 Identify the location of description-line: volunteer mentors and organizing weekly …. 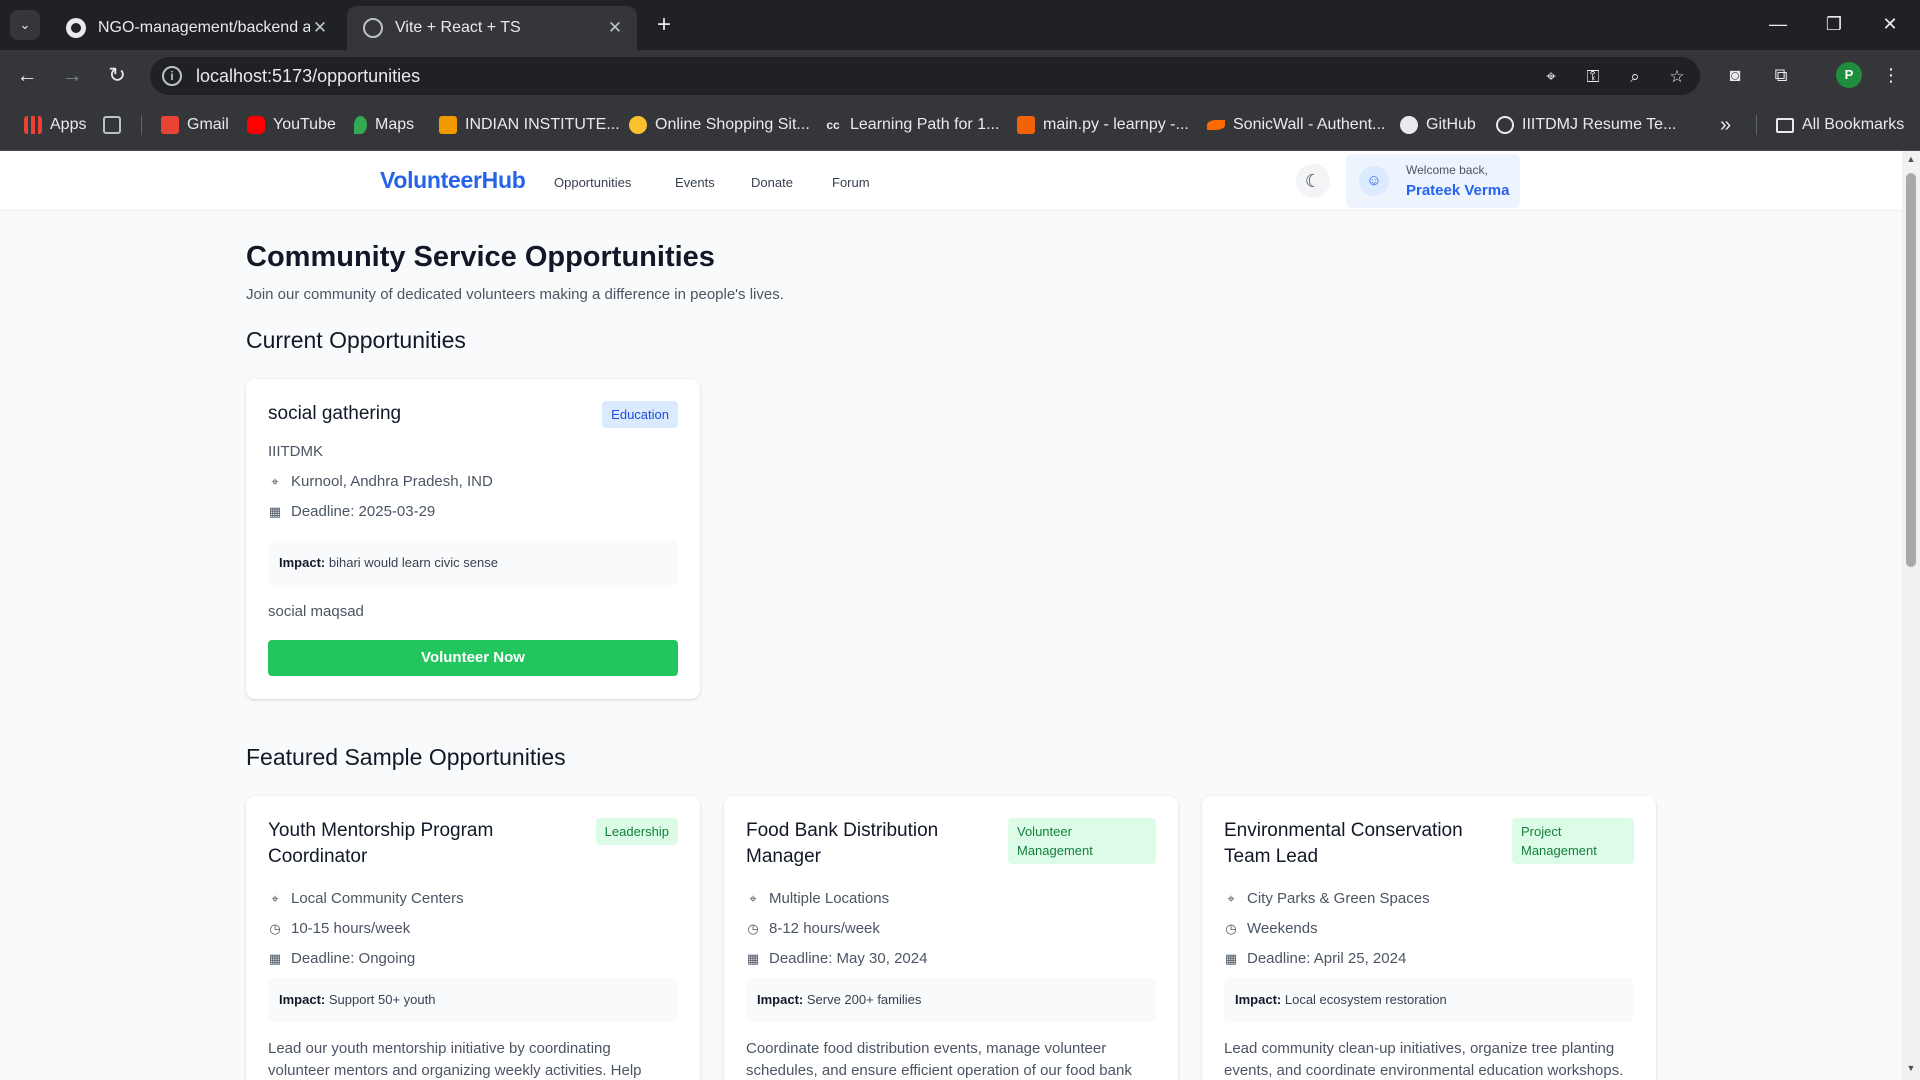
(455, 1070).